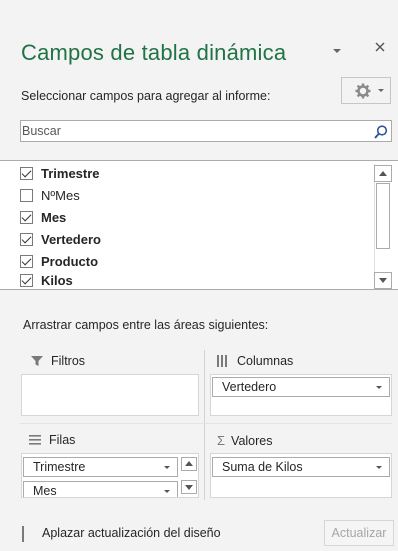  What do you see at coordinates (45, 491) in the screenshot?
I see `pill-label: Mes` at bounding box center [45, 491].